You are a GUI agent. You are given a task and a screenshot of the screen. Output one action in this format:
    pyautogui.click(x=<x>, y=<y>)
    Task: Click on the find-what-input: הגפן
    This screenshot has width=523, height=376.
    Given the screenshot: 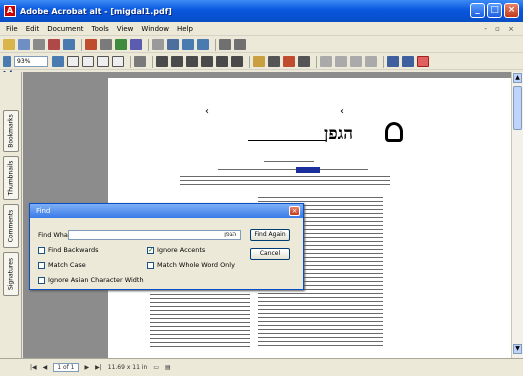 What is the action you would take?
    pyautogui.click(x=154, y=235)
    